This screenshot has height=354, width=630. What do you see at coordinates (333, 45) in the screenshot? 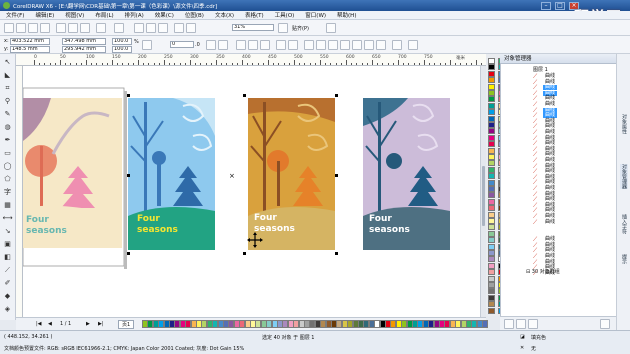
I see `intersect-icon` at bounding box center [333, 45].